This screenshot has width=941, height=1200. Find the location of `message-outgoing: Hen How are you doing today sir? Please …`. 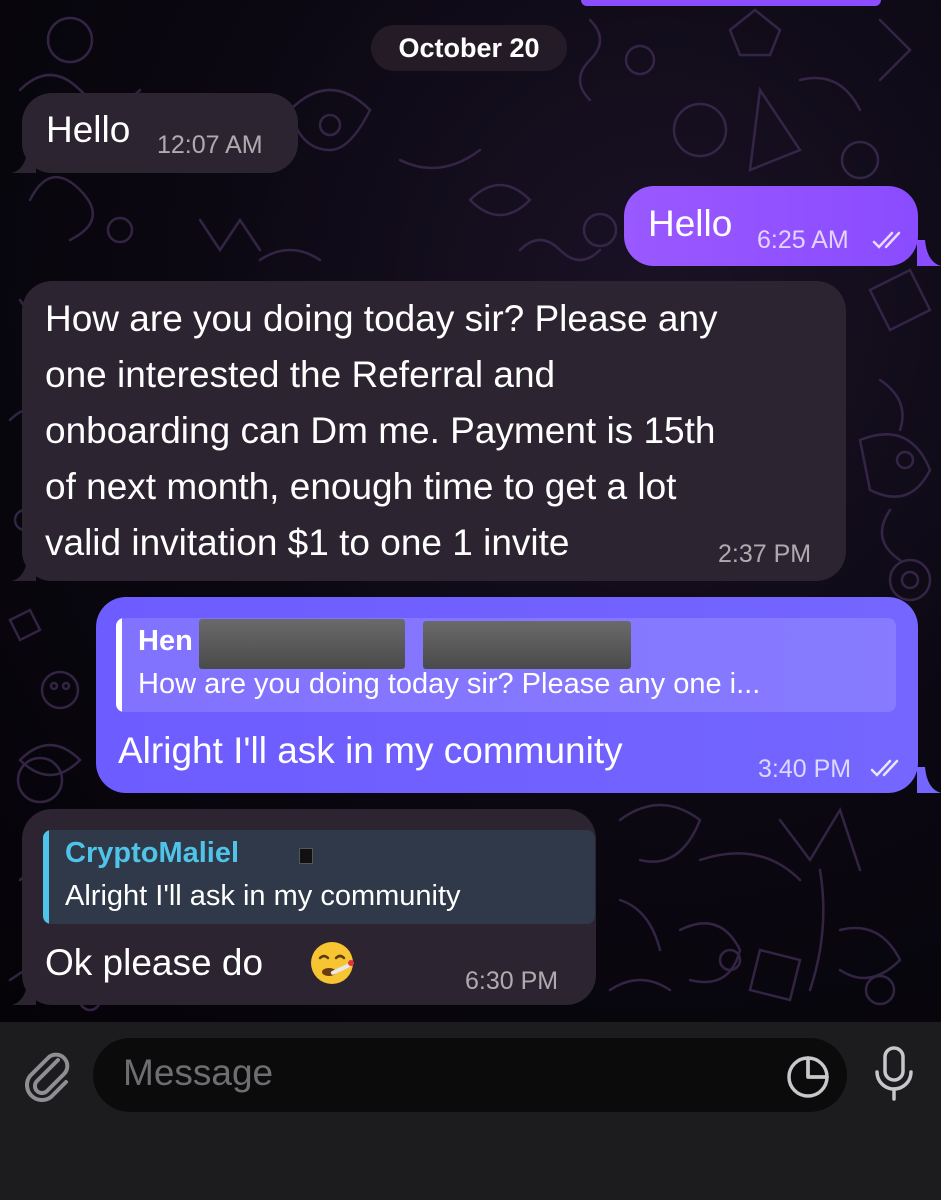

message-outgoing: Hen How are you doing today sir? Please … is located at coordinates (507, 695).